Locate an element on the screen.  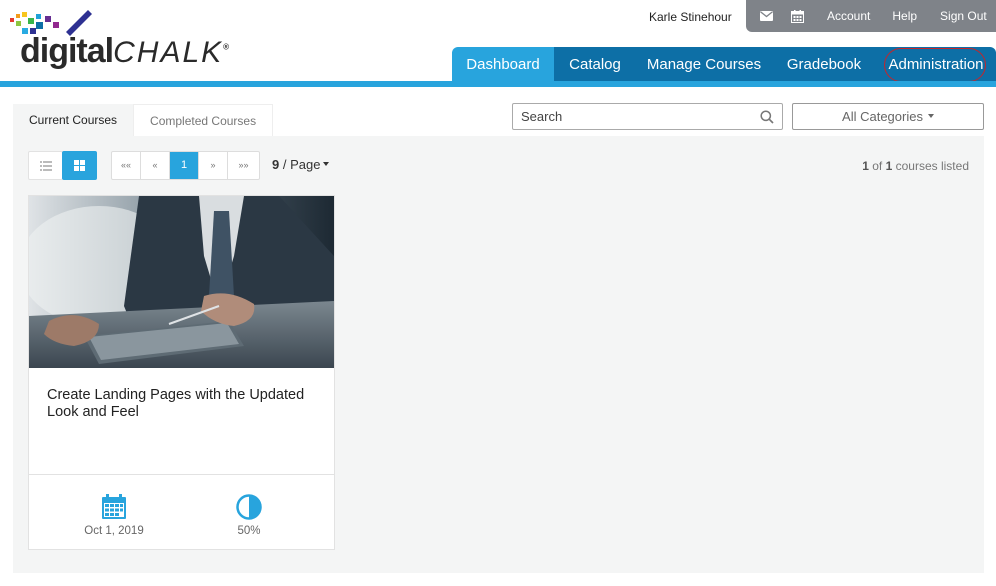
search-box is located at coordinates (647, 116).